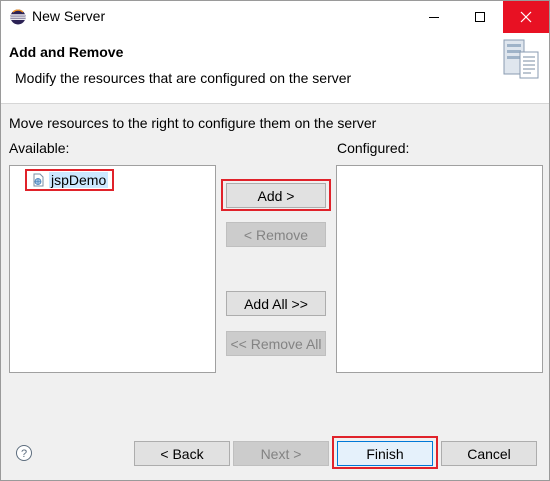 This screenshot has width=550, height=481. What do you see at coordinates (69, 16) in the screenshot?
I see `window-title: New Server` at bounding box center [69, 16].